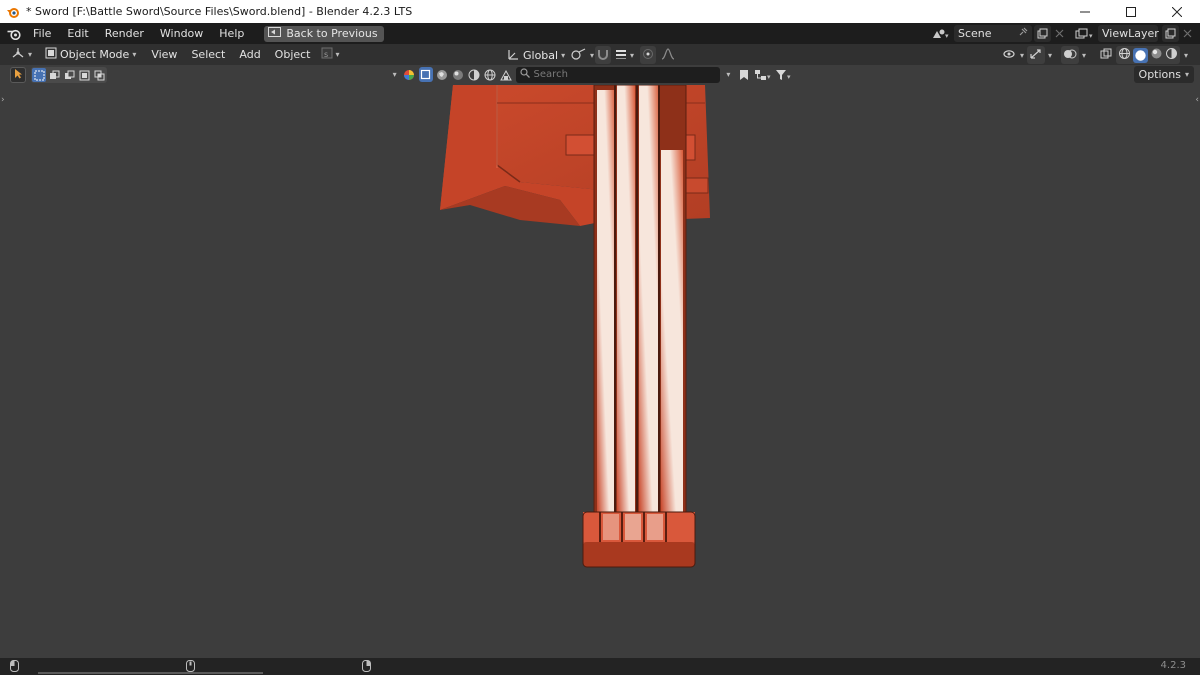 Image resolution: width=1200 pixels, height=675 pixels. I want to click on falloff-curve-icon, so click(668, 55).